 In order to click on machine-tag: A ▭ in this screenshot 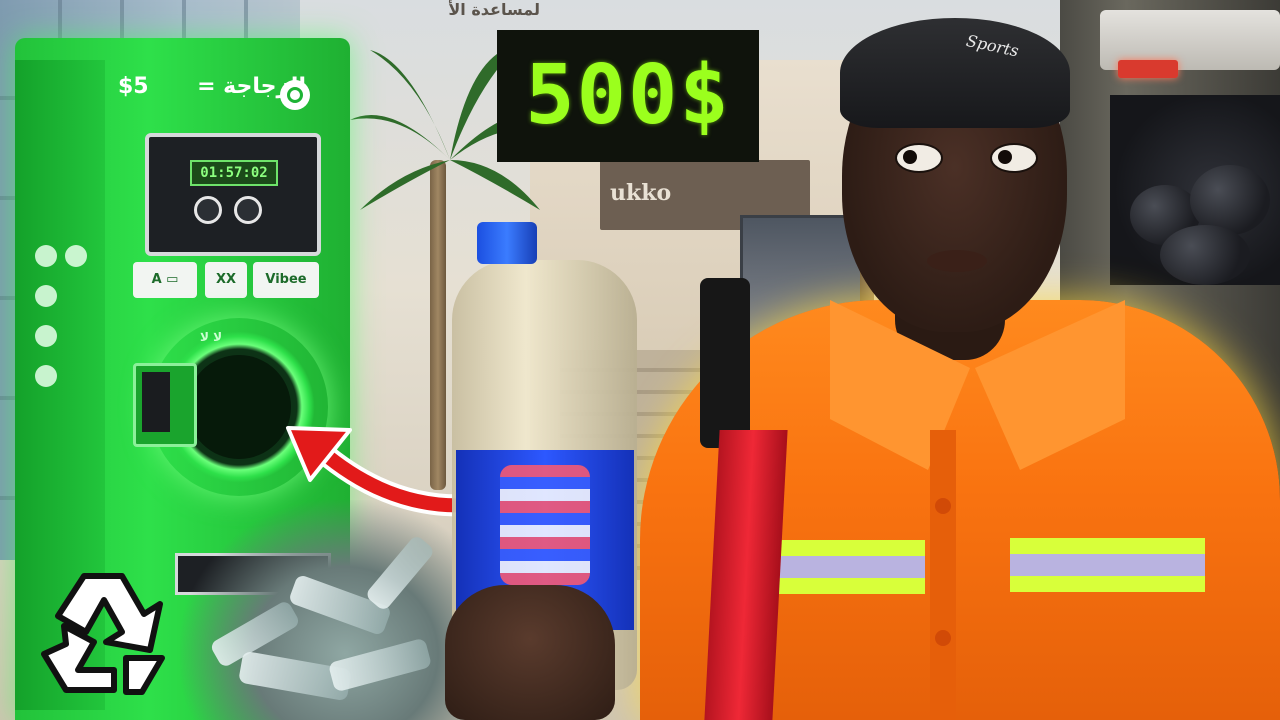, I will do `click(165, 280)`.